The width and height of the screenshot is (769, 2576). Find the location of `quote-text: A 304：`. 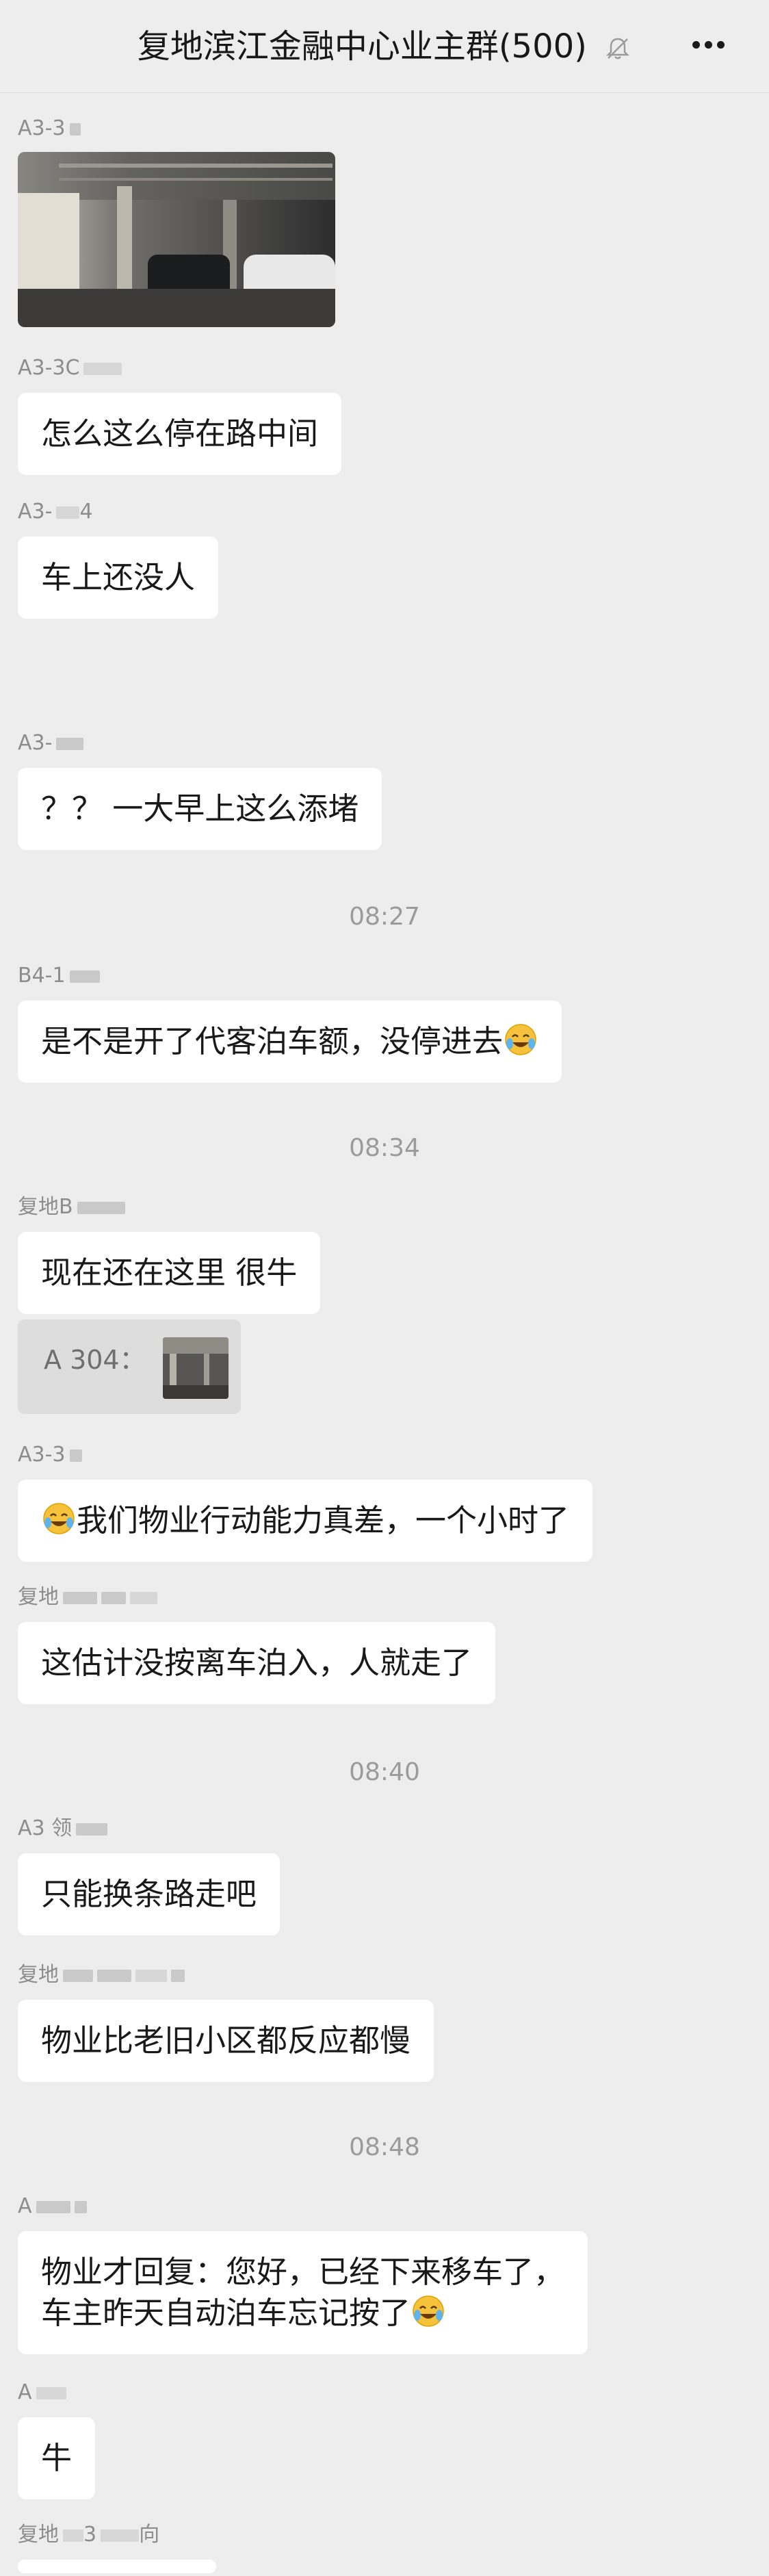

quote-text: A 304： is located at coordinates (95, 1360).